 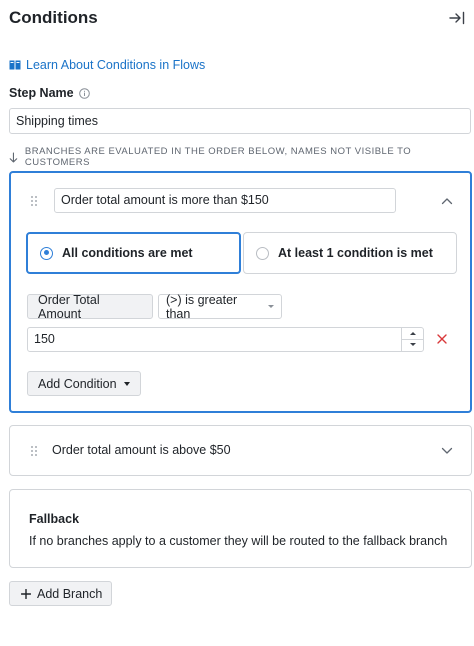 I want to click on panel-header: Conditions, so click(x=237, y=19).